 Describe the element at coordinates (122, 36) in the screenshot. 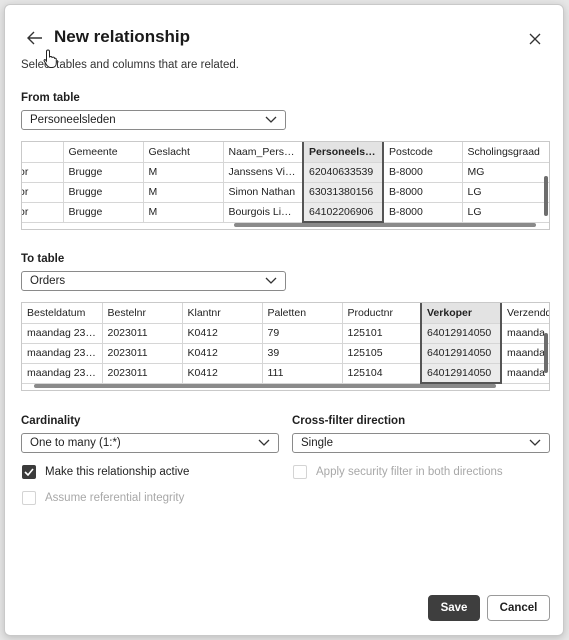

I see `dialog-title: New relationship` at that location.